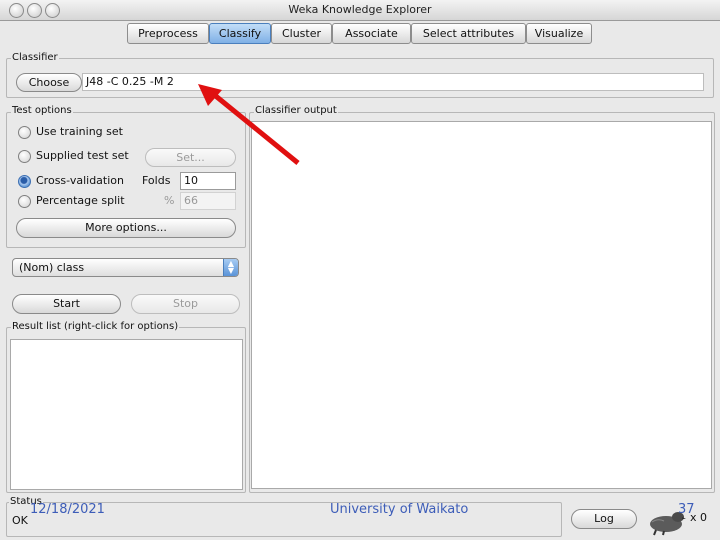  I want to click on status-text: OK, so click(20, 520).